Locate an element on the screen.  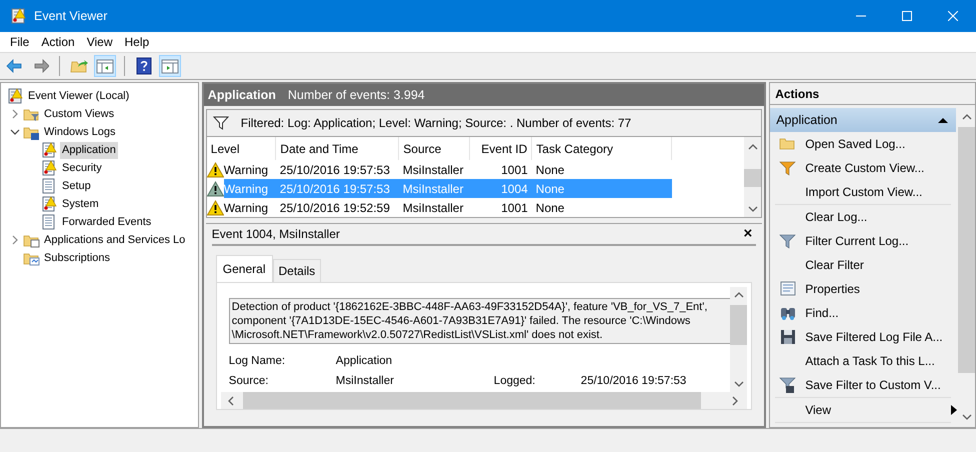
column-header: Date and Time is located at coordinates (337, 148).